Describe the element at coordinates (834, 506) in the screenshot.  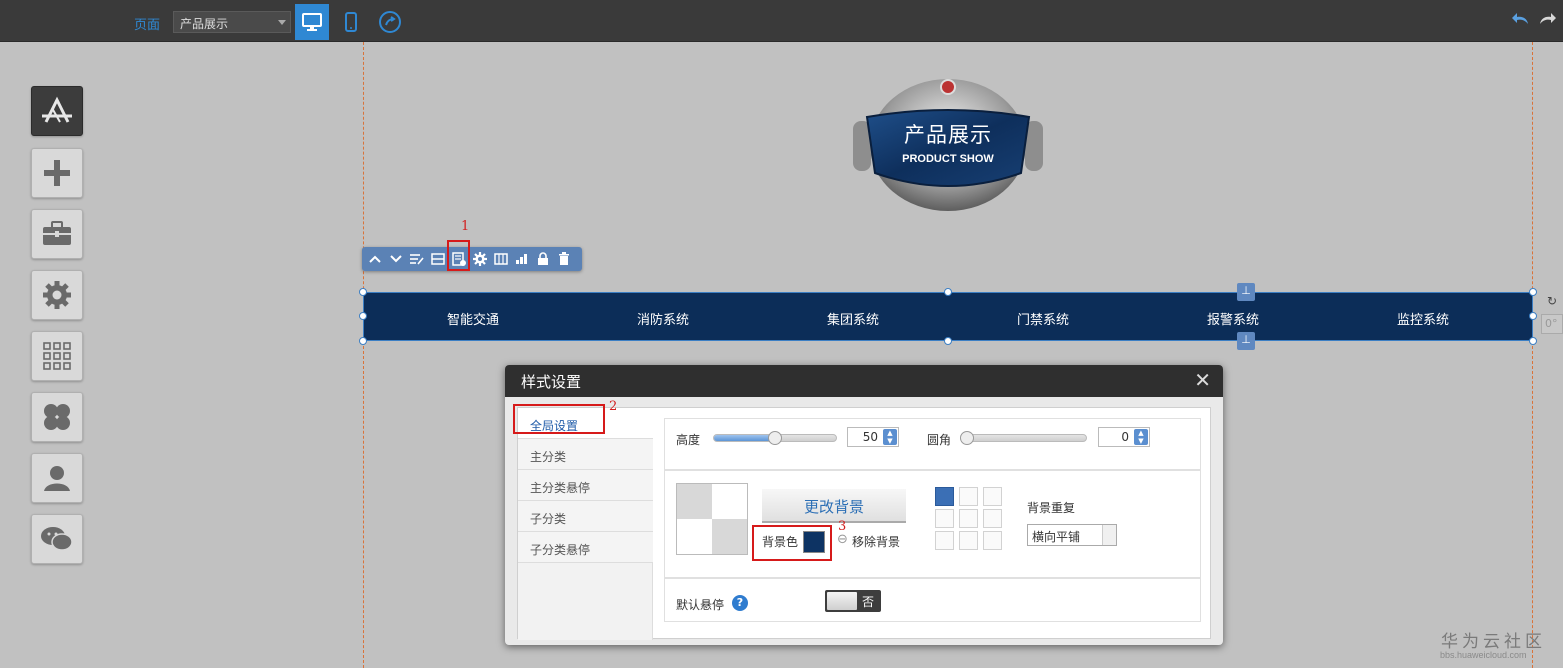
I see `change-background-button: 更改背景` at that location.